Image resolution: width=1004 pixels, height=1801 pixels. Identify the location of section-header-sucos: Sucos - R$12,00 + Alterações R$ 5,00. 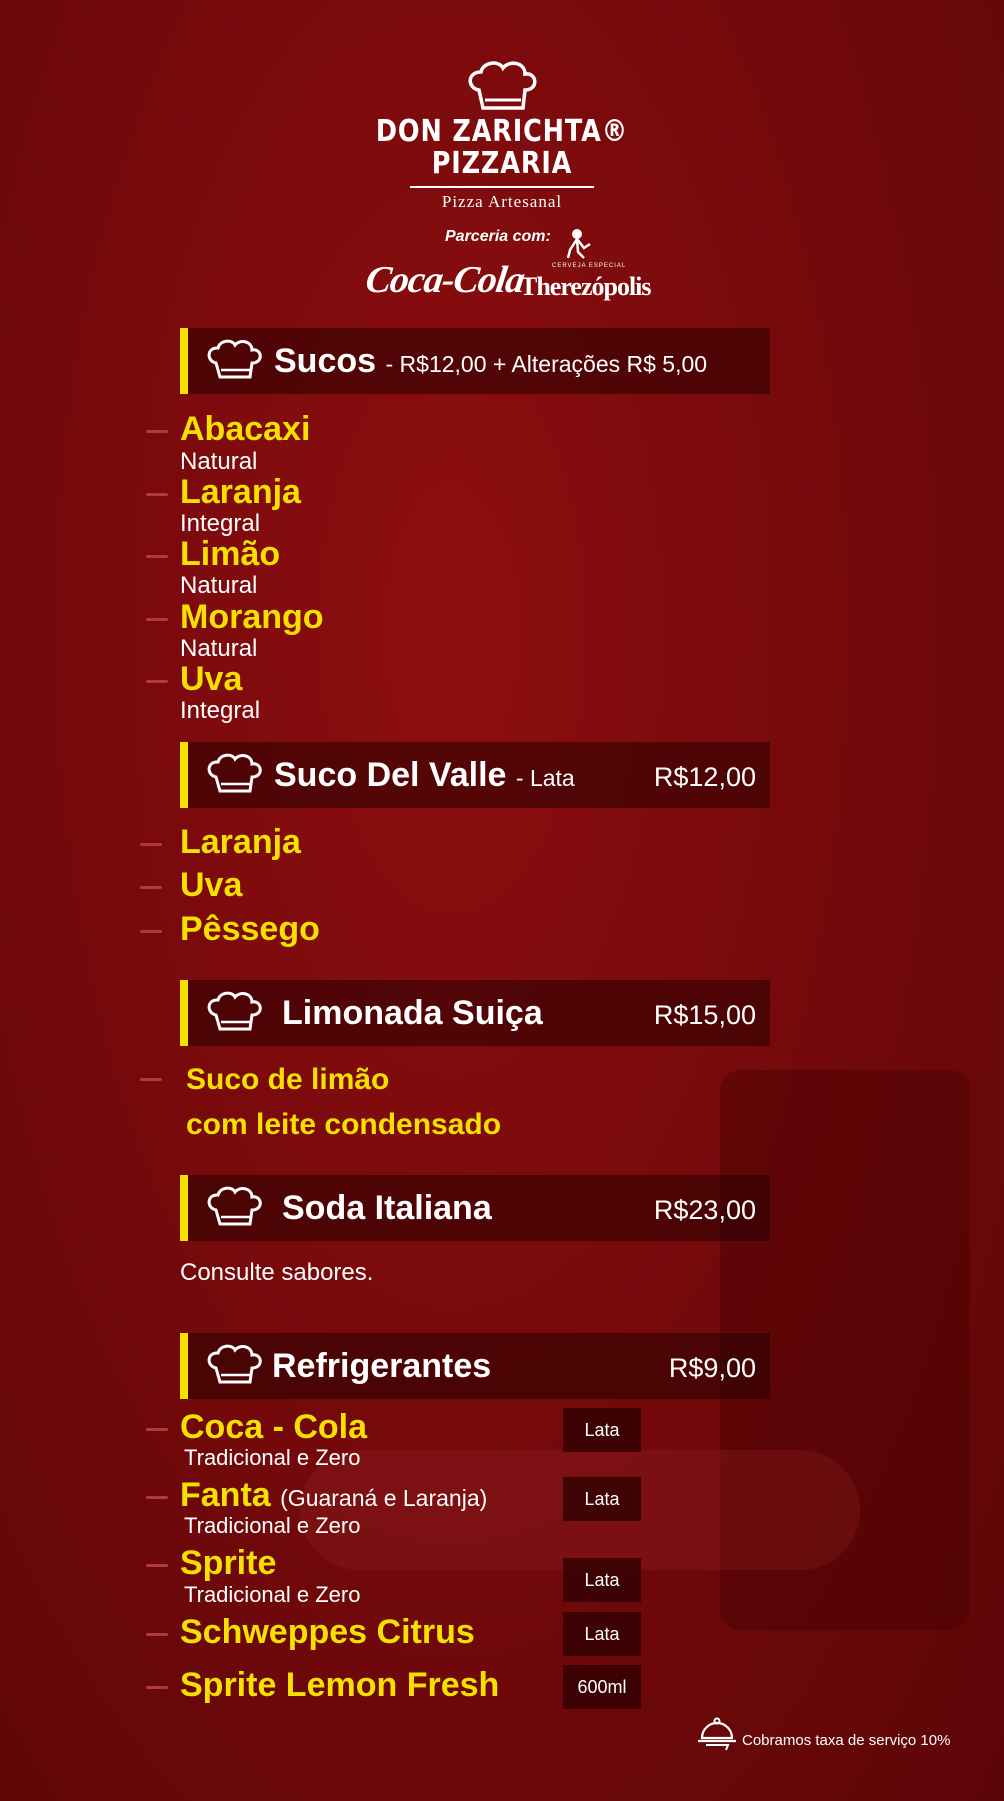
(475, 361).